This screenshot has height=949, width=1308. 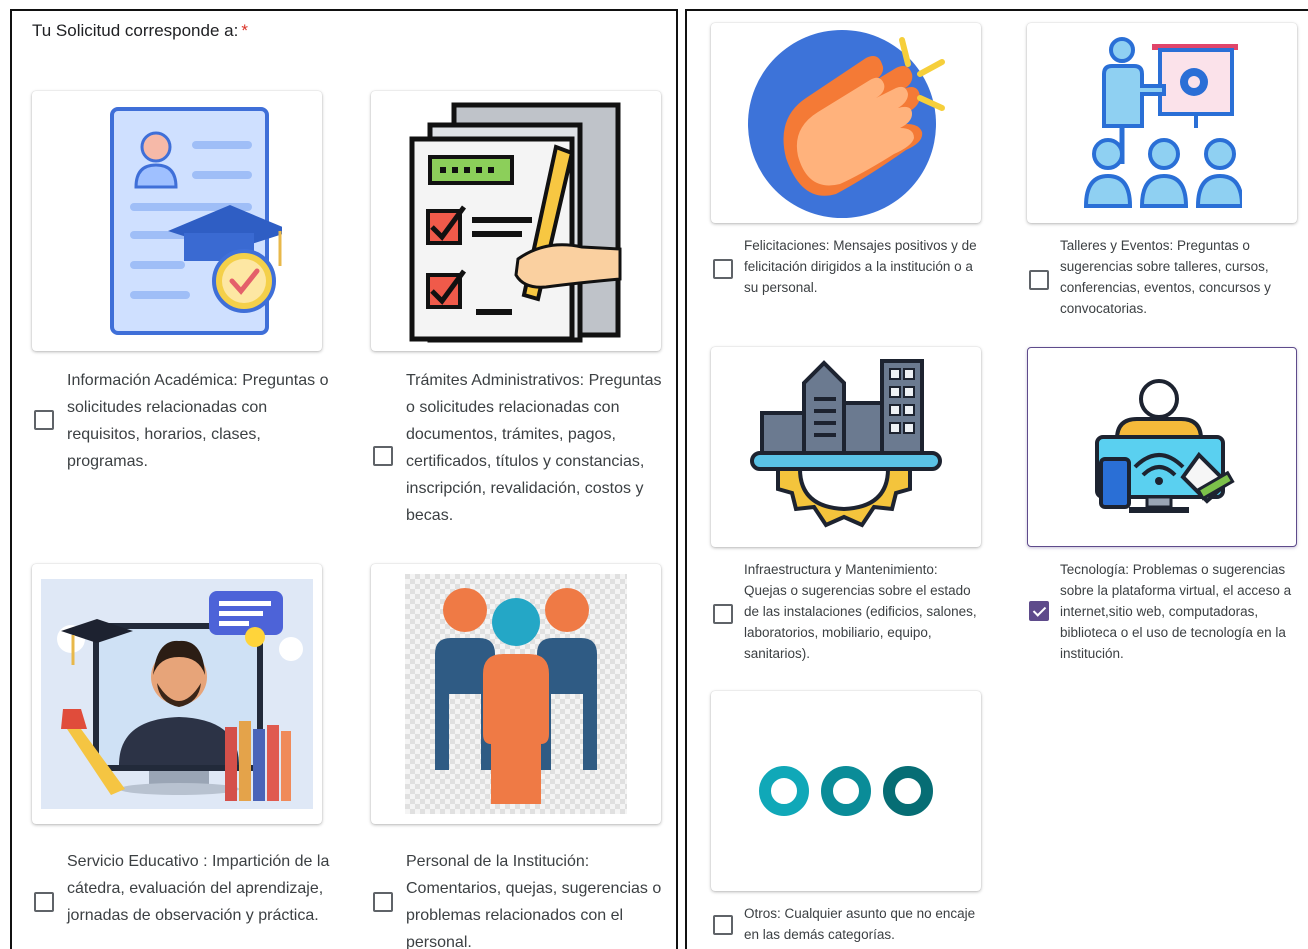 What do you see at coordinates (846, 443) in the screenshot?
I see `building-gear-icon` at bounding box center [846, 443].